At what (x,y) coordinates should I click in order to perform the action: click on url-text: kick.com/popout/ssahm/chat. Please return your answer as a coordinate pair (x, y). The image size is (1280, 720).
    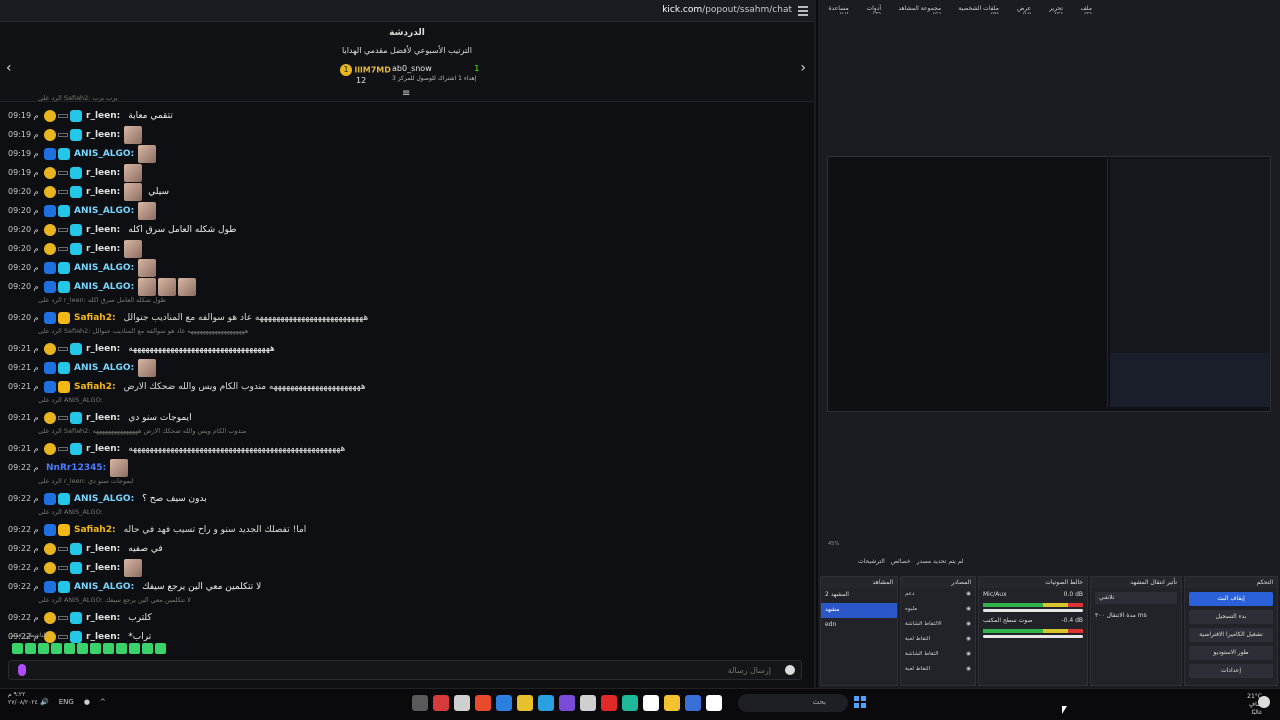
    Looking at the image, I should click on (727, 10).